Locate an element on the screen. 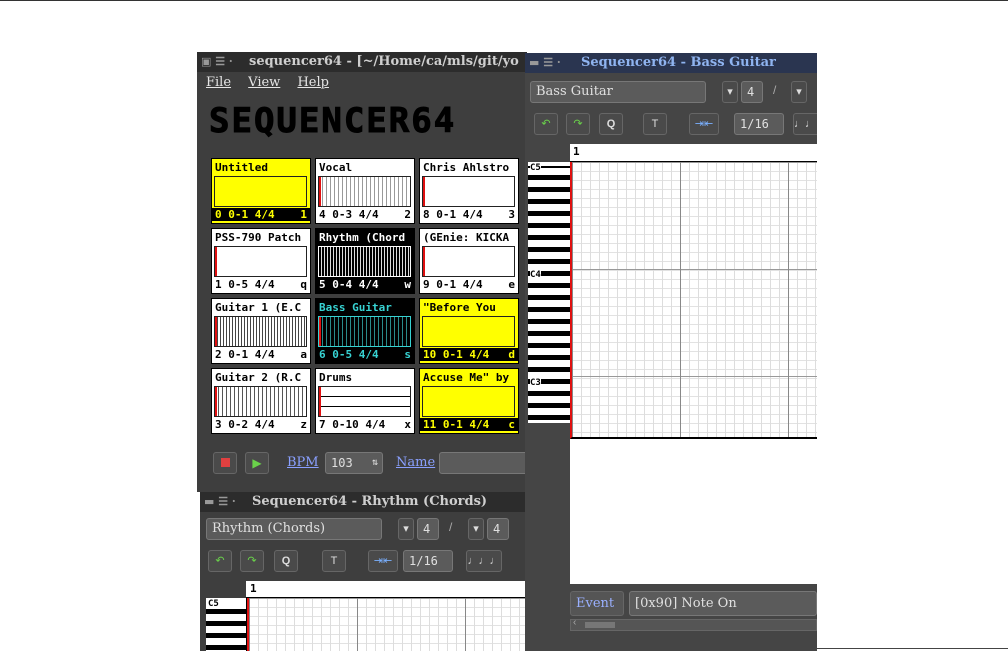 The image size is (1008, 651). slot-chris-ahlstro: Chris Ahlstro 8 0-1 4/4 3 is located at coordinates (469, 191).